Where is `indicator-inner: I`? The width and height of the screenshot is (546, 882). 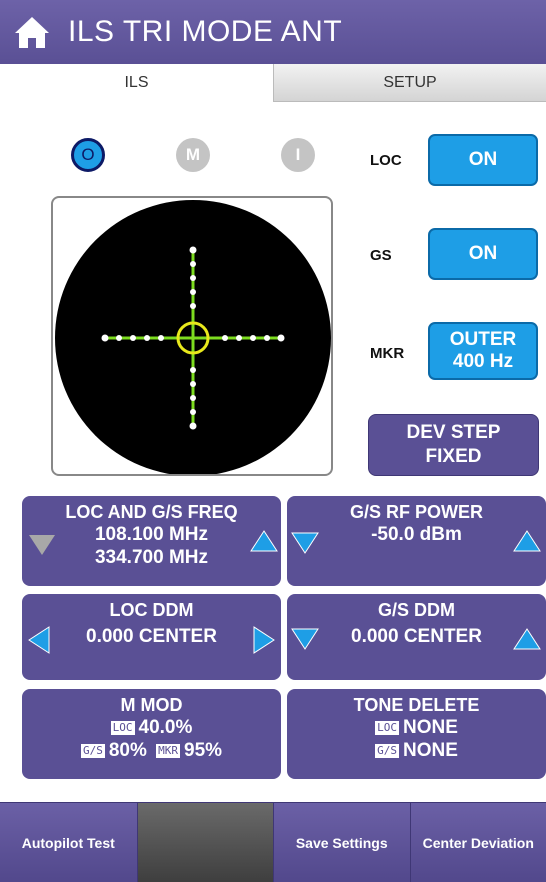 indicator-inner: I is located at coordinates (298, 155).